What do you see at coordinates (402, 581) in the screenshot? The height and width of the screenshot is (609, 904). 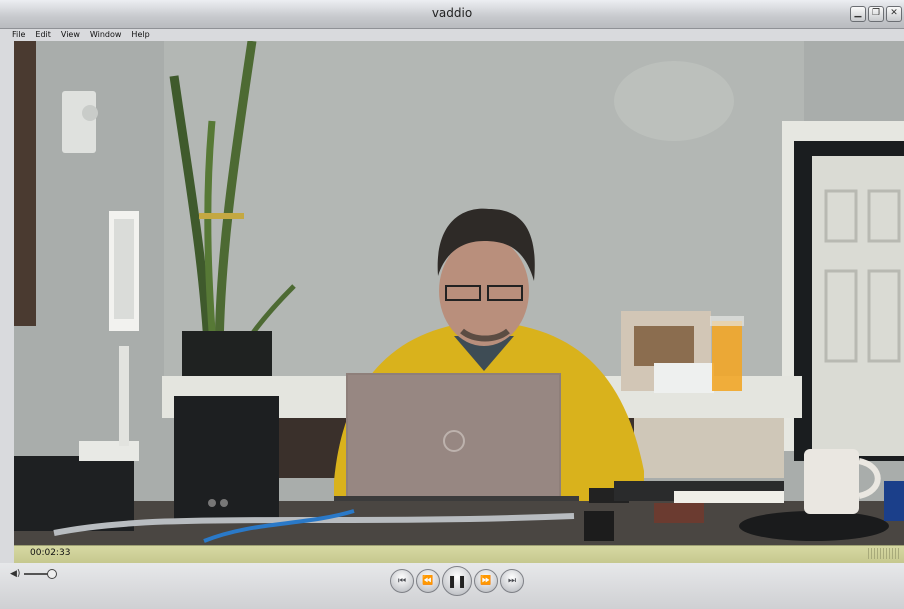 I see `skip-back-icon: ⏮` at bounding box center [402, 581].